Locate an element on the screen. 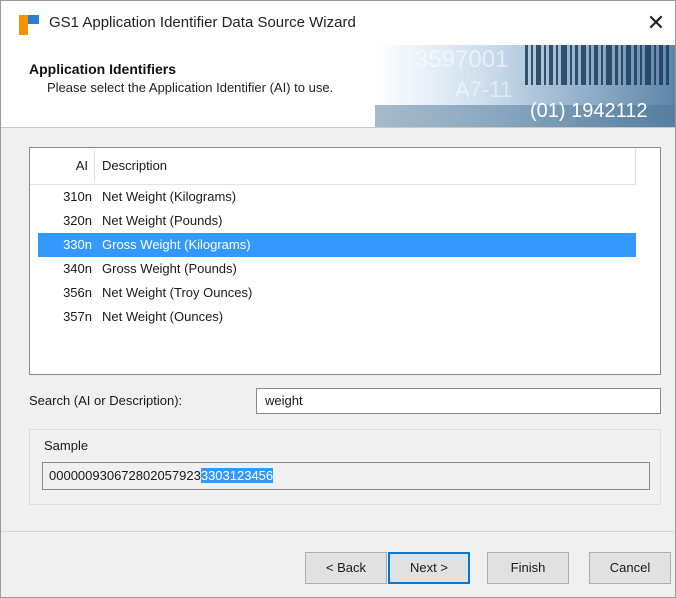  cancel-button: Cancel is located at coordinates (630, 568).